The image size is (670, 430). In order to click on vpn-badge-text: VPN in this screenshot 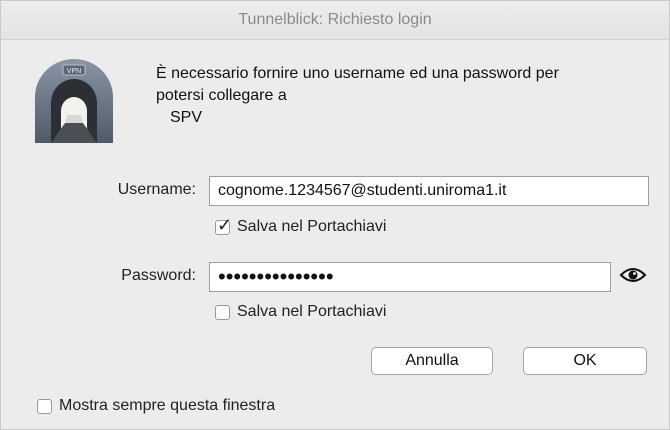, I will do `click(74, 71)`.